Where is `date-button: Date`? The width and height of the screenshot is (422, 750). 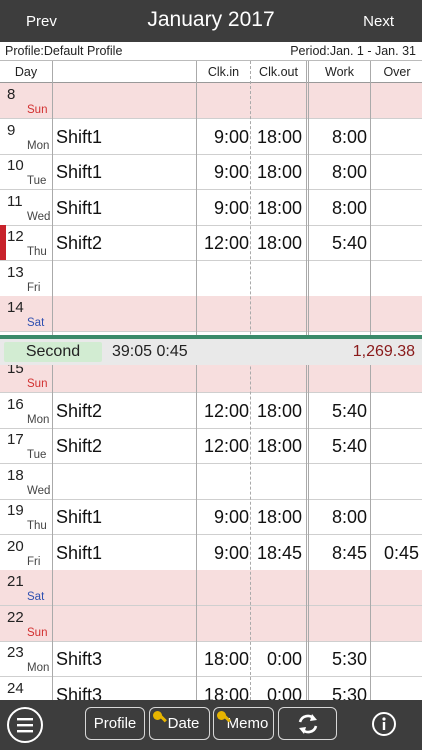 date-button: Date is located at coordinates (179, 723).